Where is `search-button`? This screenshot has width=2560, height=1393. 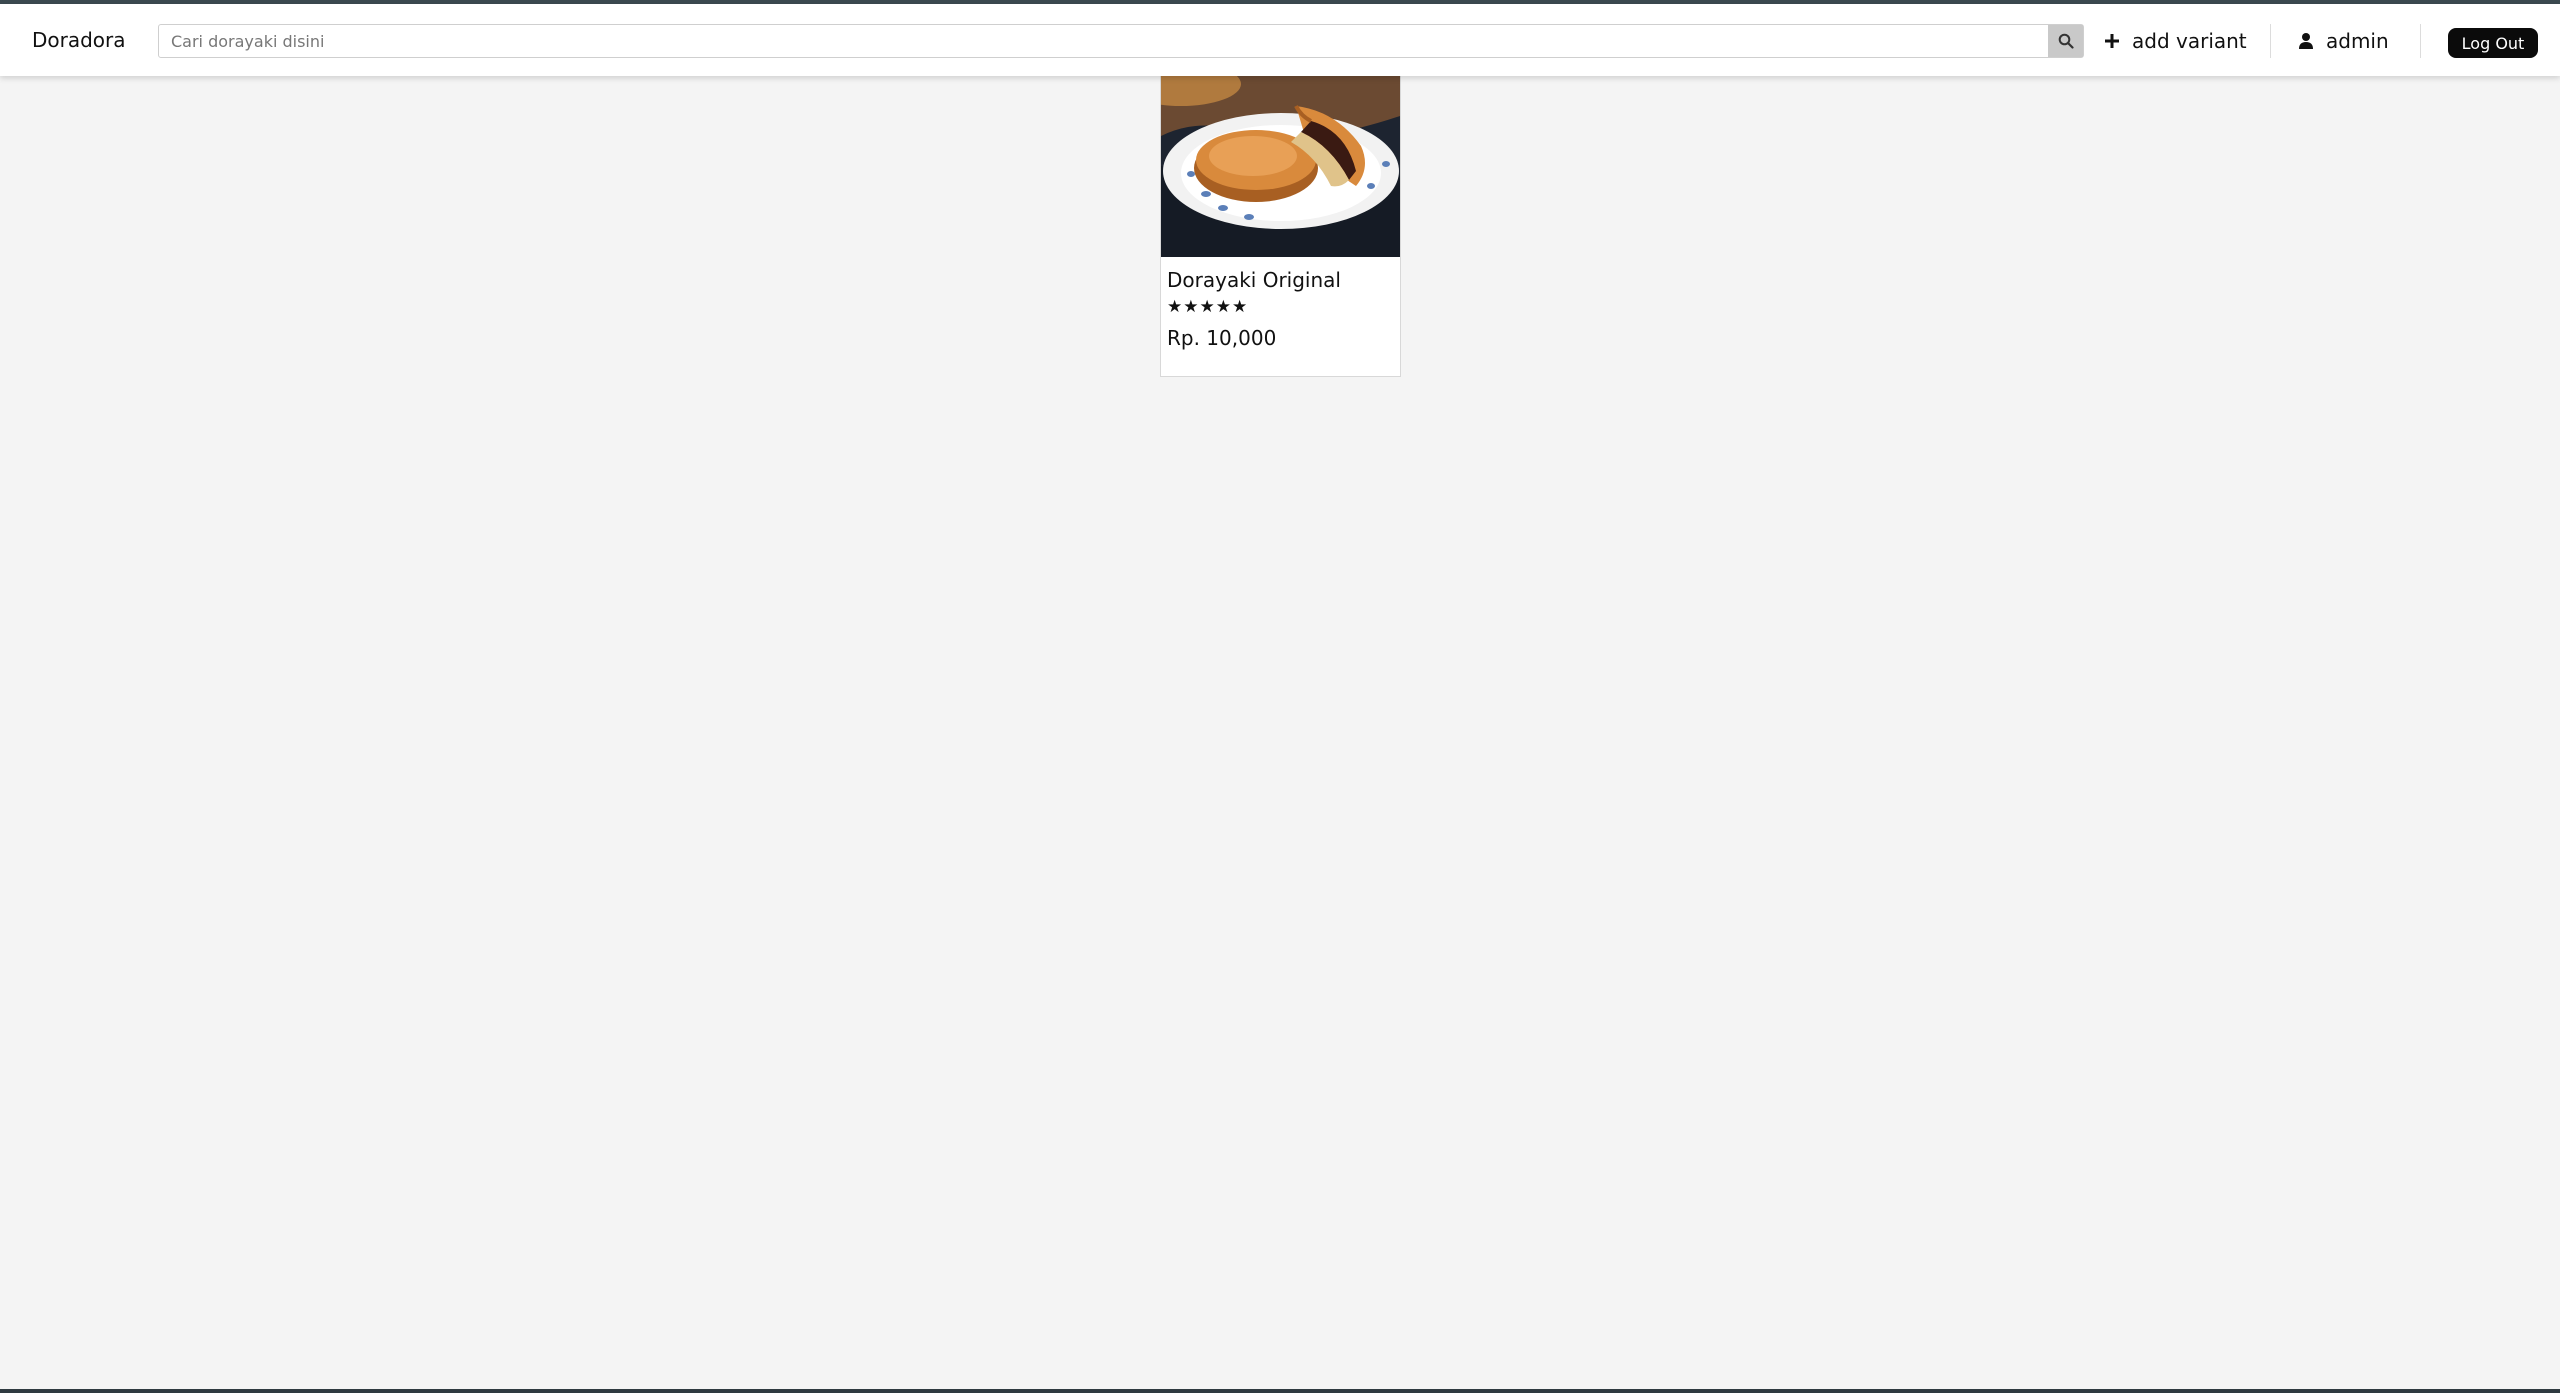
search-button is located at coordinates (2065, 41).